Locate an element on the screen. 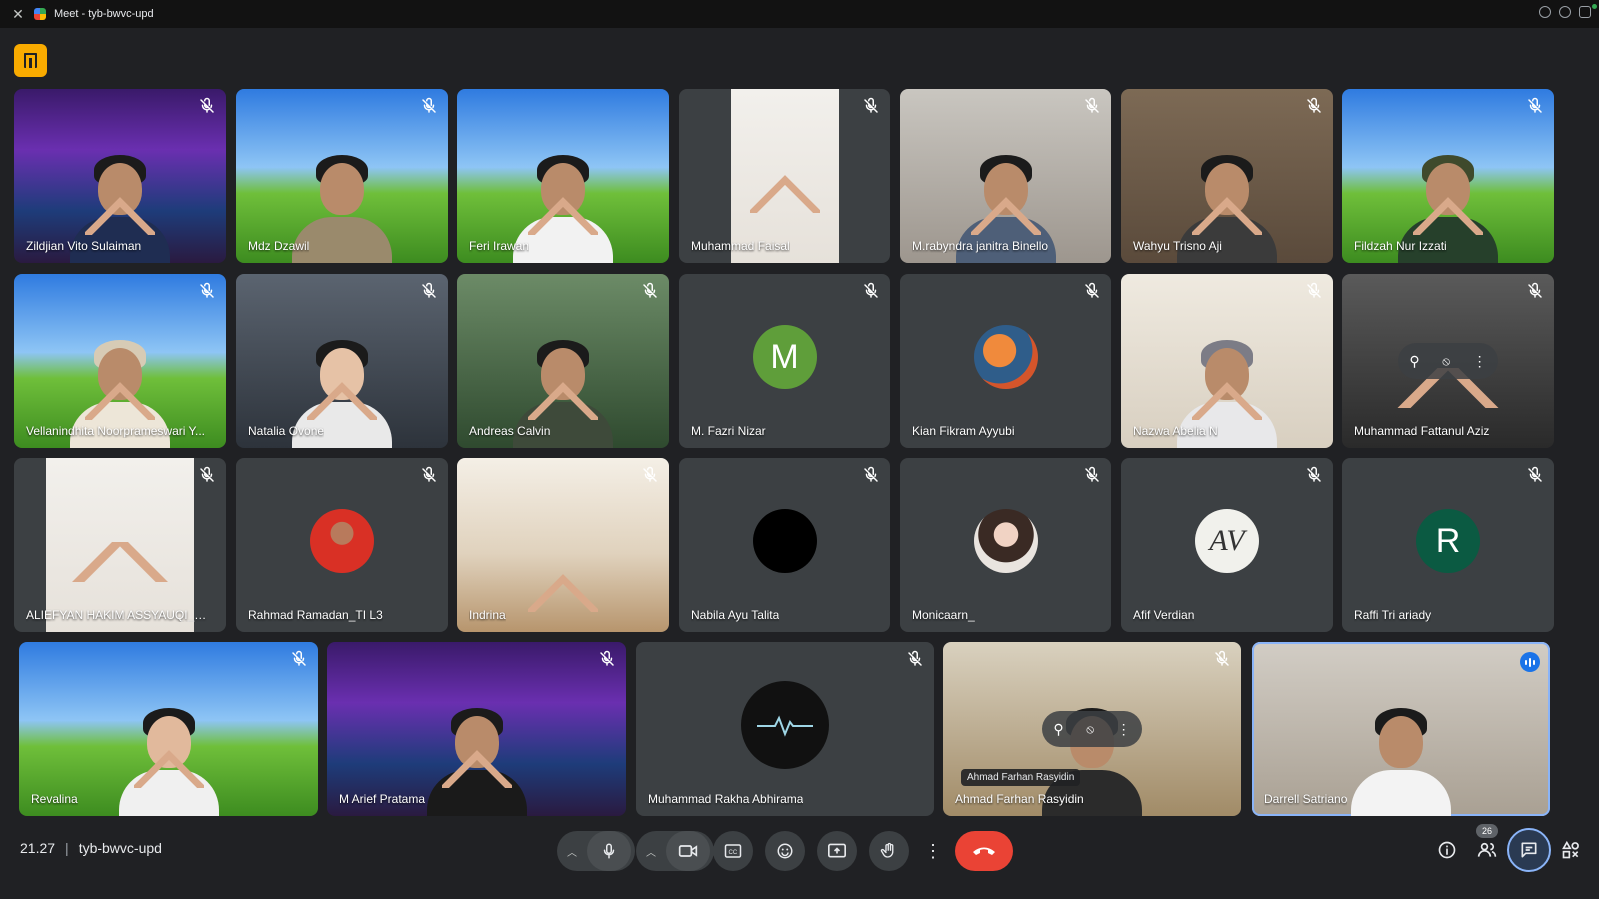 The image size is (1599, 899). participant-tile: Nabila Ayu Talita is located at coordinates (784, 545).